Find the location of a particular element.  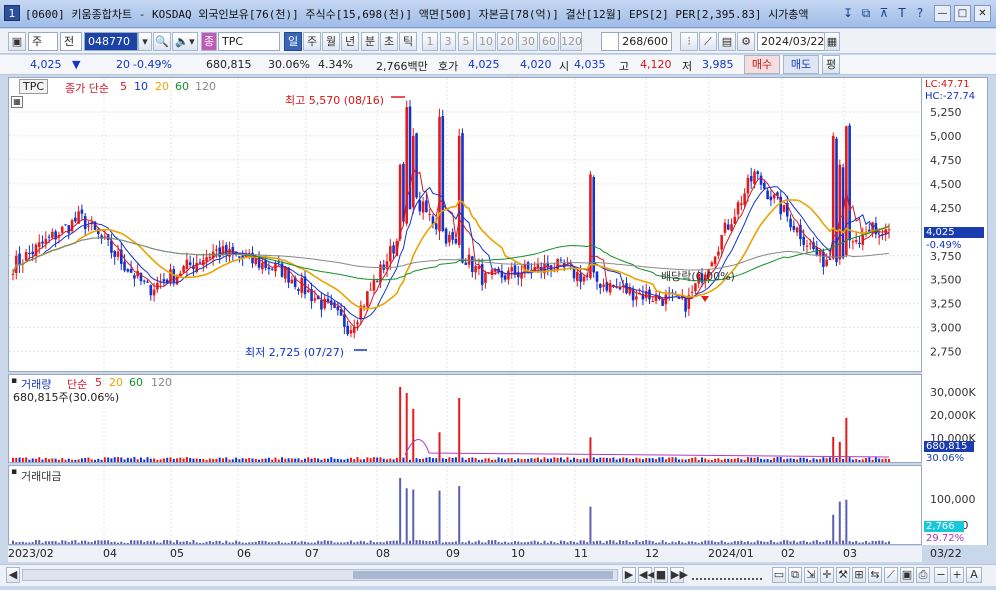

fast-forward-icon: ▶▶ is located at coordinates (679, 575).